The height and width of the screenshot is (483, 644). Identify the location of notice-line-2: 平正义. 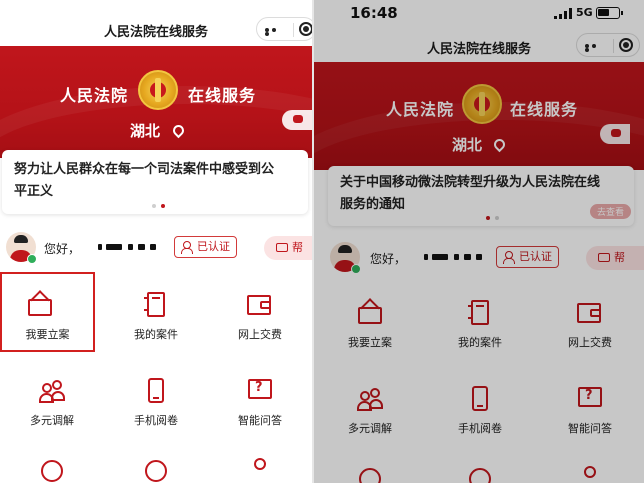
(34, 191).